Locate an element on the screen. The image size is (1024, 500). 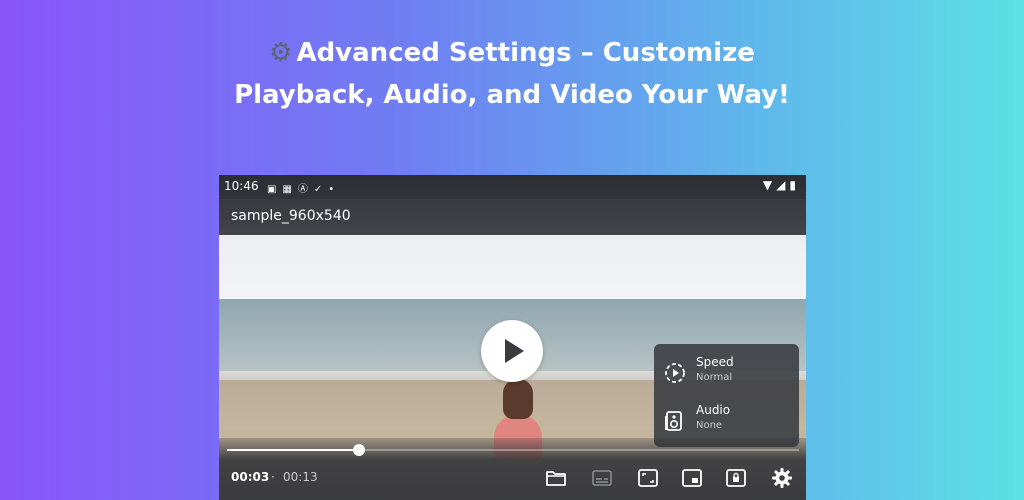
status-system-icons: ▼◢▮ is located at coordinates (781, 185).